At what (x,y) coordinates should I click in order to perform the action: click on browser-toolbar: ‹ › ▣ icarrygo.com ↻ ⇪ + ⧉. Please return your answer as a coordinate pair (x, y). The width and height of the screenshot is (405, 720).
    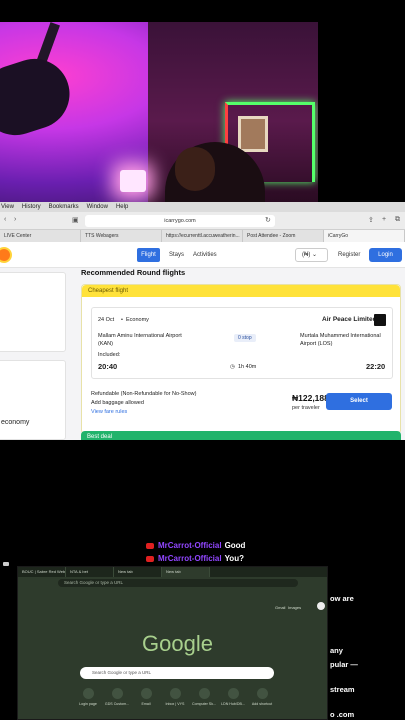
    Looking at the image, I should click on (202, 221).